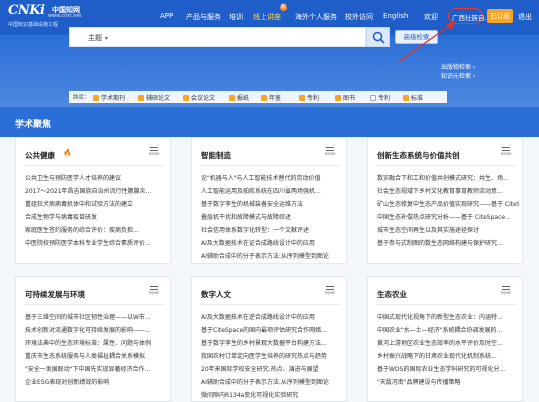  I want to click on advanced-search-button: 高级检索, so click(416, 37).